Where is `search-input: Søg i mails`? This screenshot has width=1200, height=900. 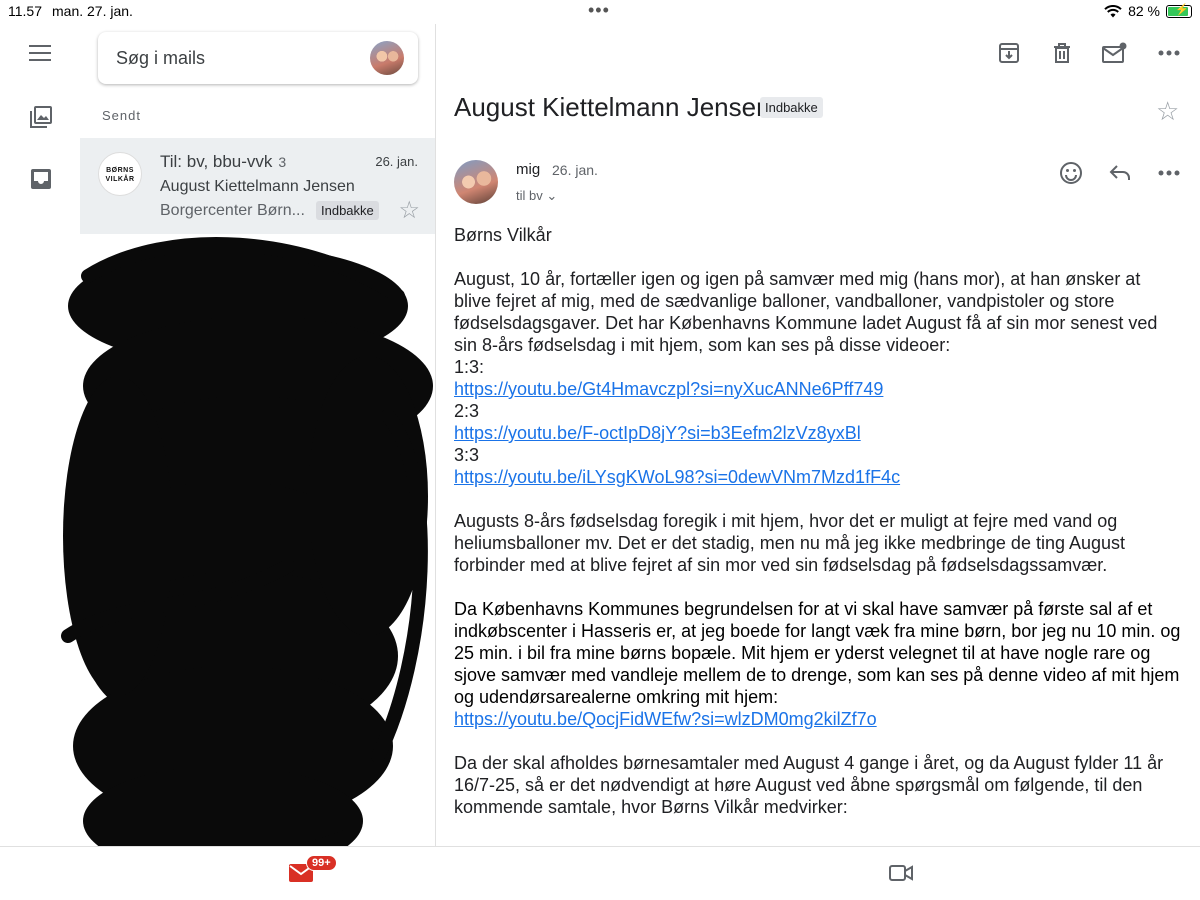
search-input: Søg i mails is located at coordinates (160, 58).